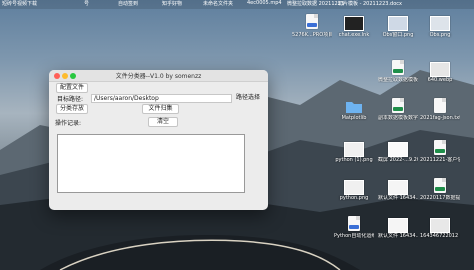  I want to click on log-label: 操作记录:, so click(68, 123).